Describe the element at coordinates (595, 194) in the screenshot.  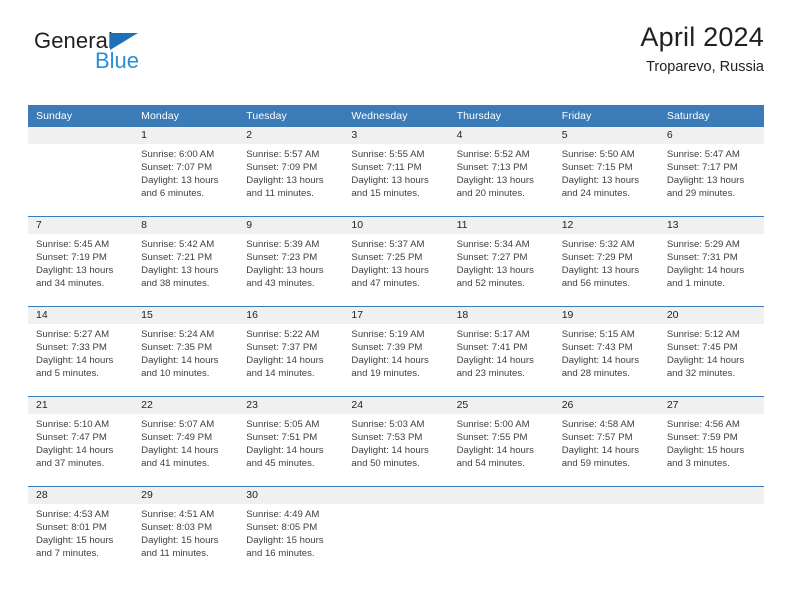
I see `day-detail-line: and 24 minutes.` at that location.